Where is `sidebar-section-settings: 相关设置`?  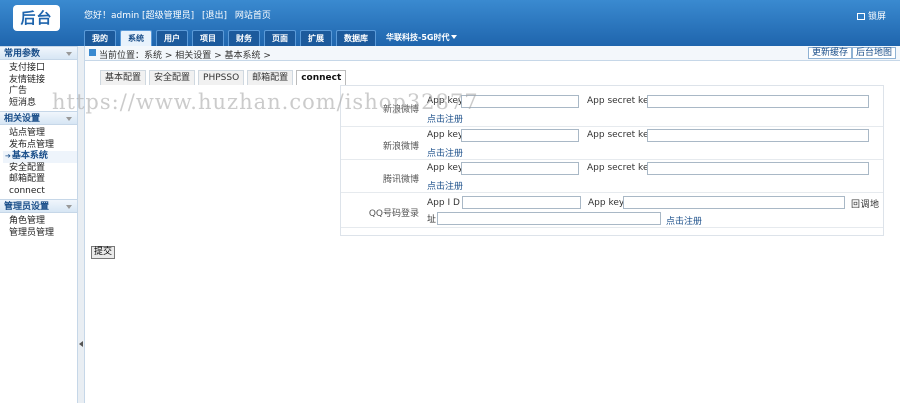
sidebar-section-settings: 相关设置 is located at coordinates (38, 118).